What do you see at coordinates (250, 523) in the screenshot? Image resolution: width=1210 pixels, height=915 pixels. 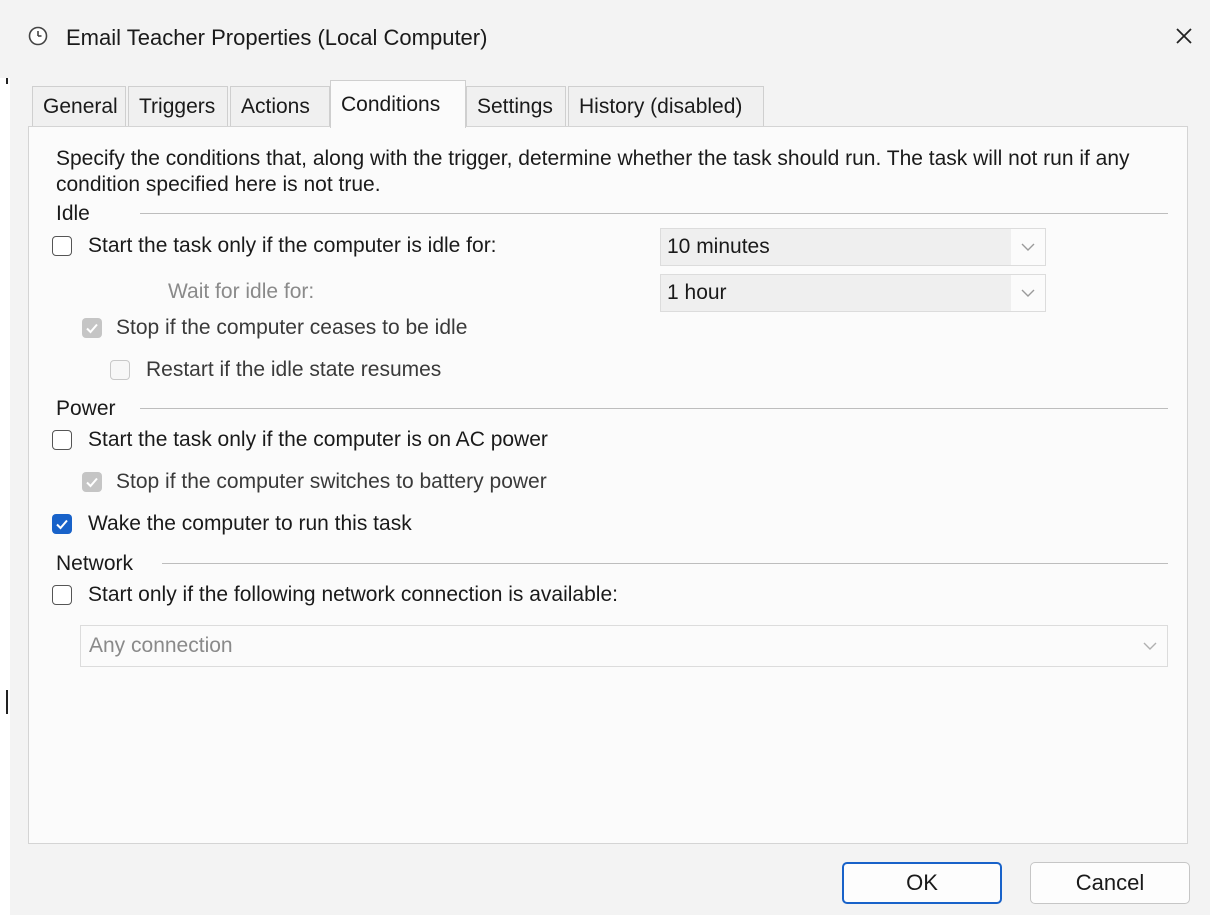 I see `wake-label: Wake the computer to run this task` at bounding box center [250, 523].